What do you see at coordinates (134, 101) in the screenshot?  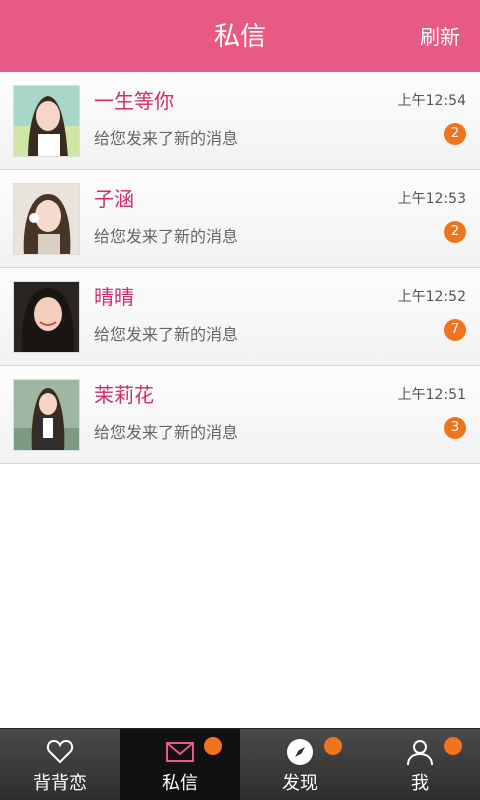 I see `contact-name: 一生等你` at bounding box center [134, 101].